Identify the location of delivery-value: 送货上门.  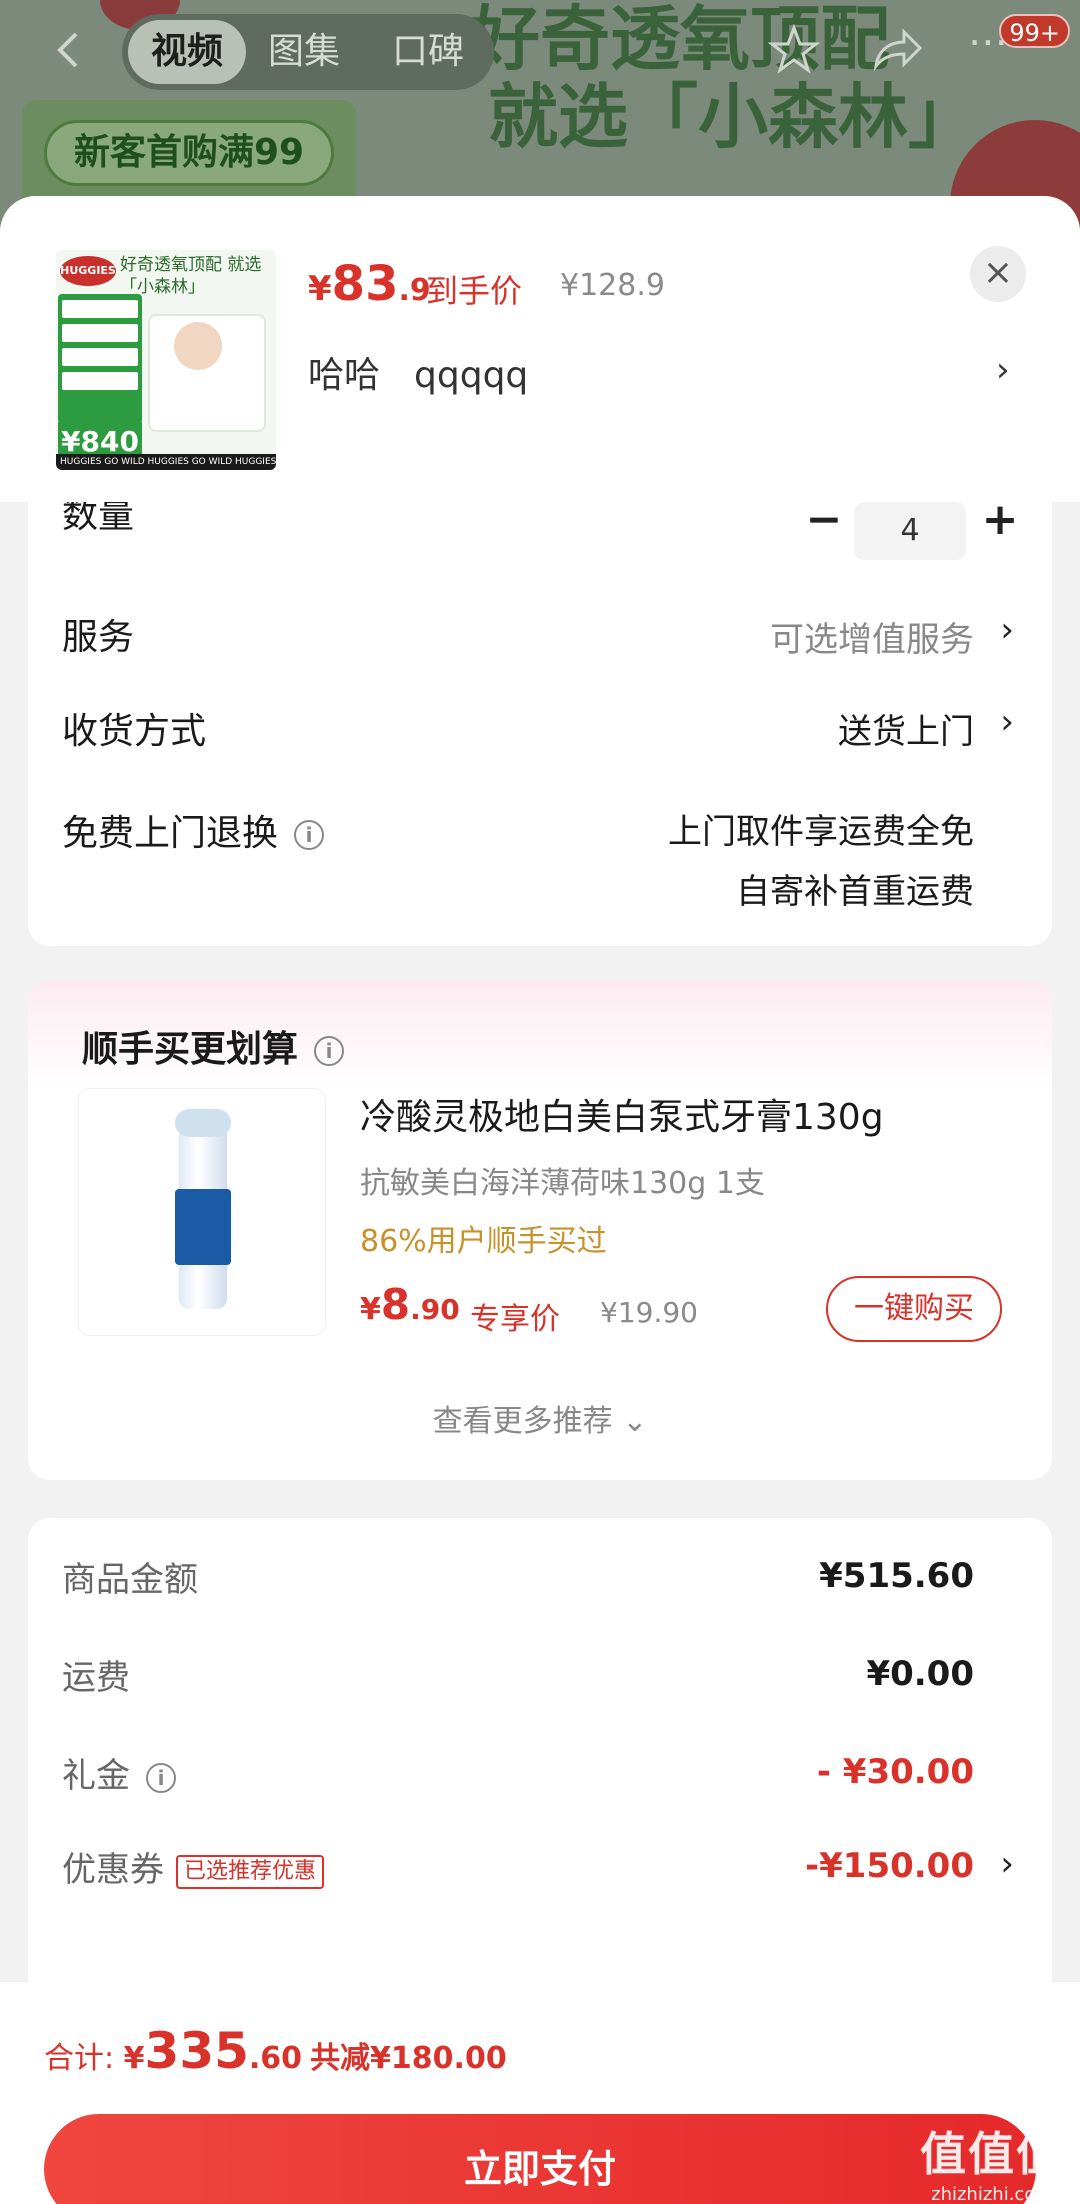
(906, 728).